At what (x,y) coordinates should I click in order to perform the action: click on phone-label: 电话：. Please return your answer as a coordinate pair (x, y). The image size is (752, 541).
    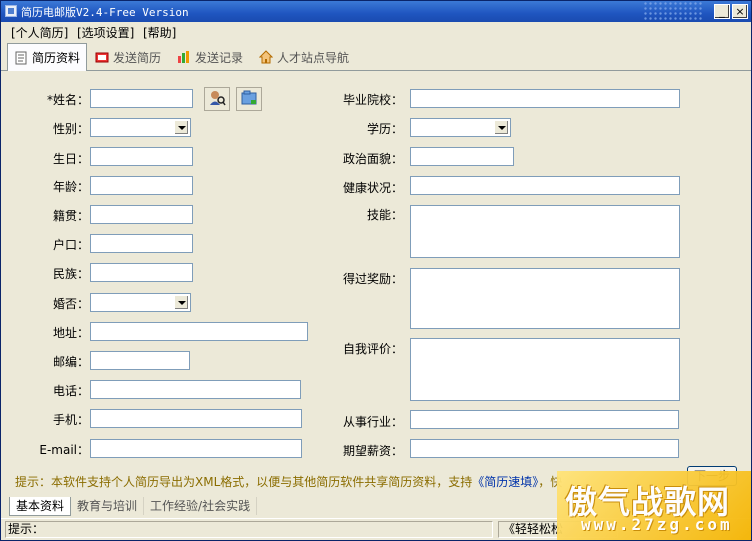
    Looking at the image, I should click on (70, 391).